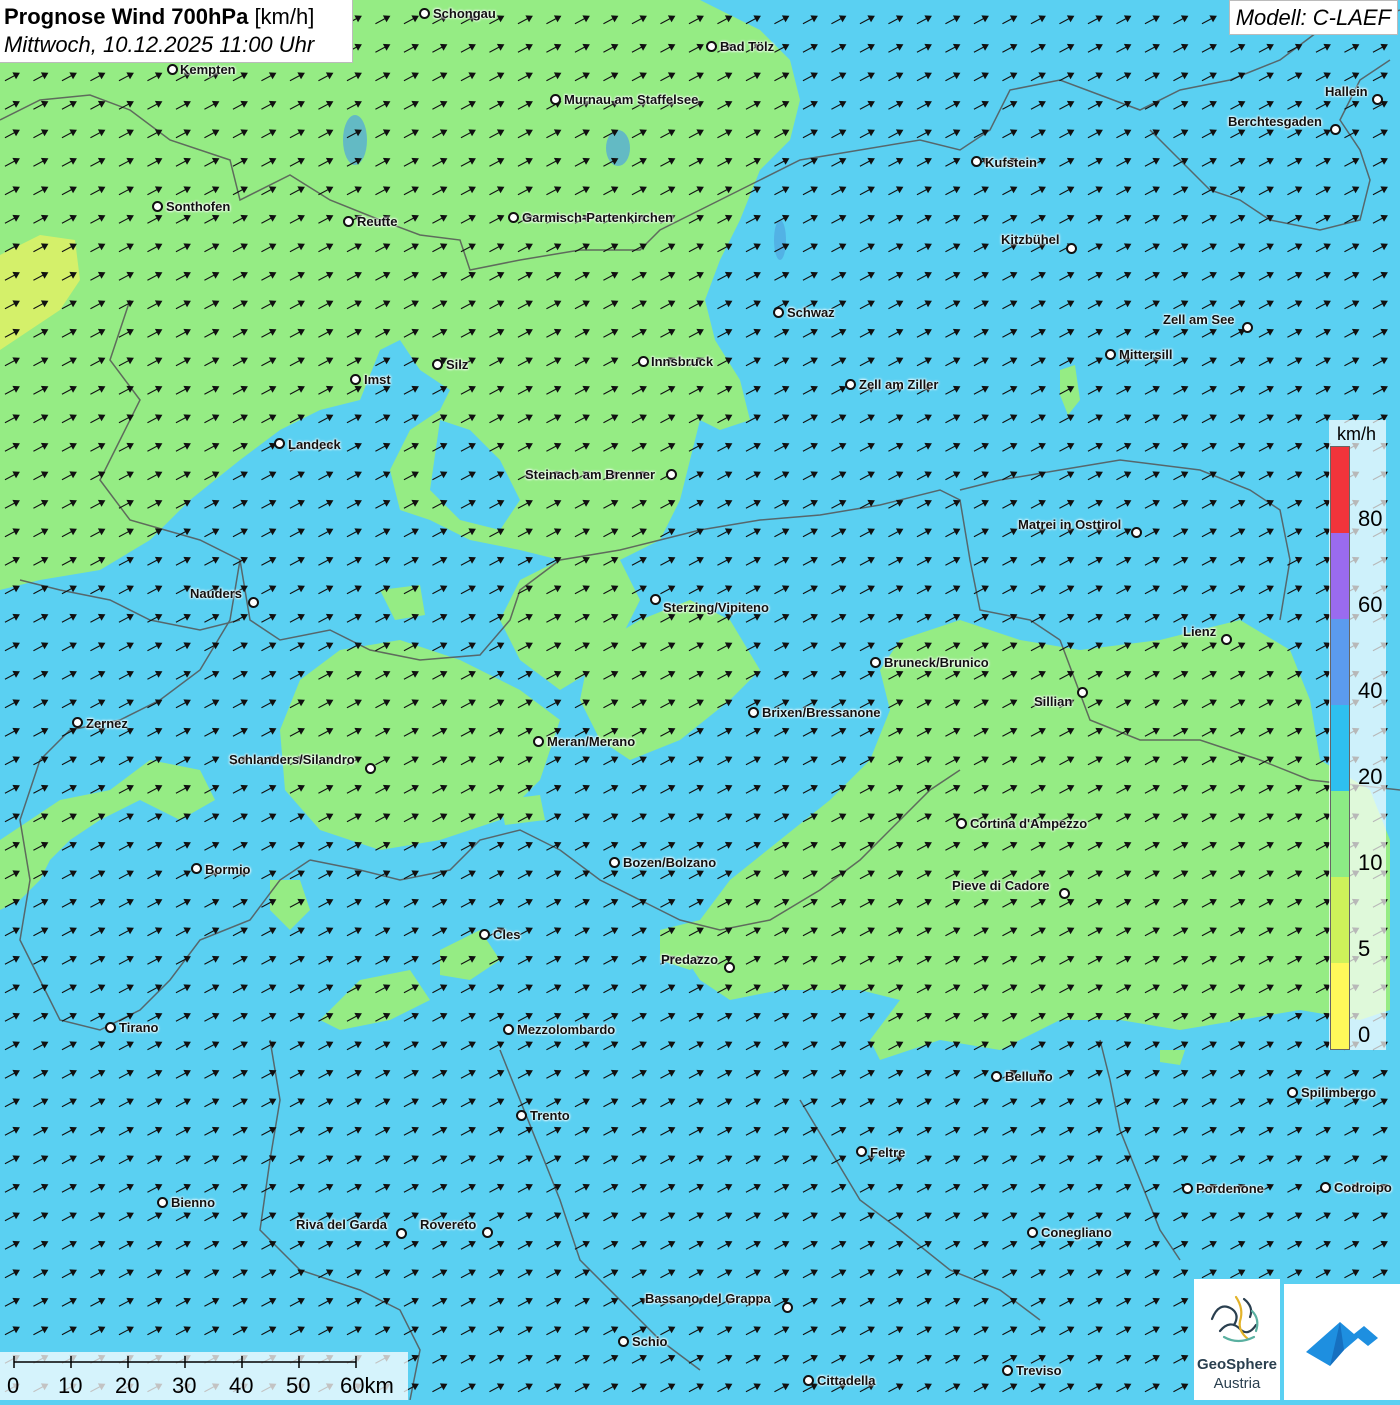  Describe the element at coordinates (159, 44) in the screenshot. I see `subtitle-datetime: Mittwoch, 10.12.2025 11:00 Uhr` at that location.